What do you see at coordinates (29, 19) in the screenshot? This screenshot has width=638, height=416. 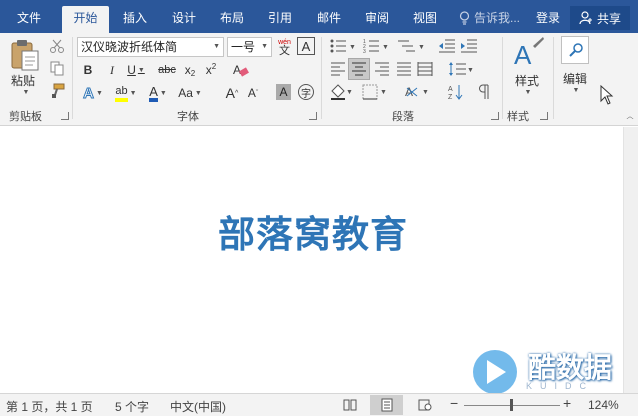 I see `tab-file: 文件` at bounding box center [29, 19].